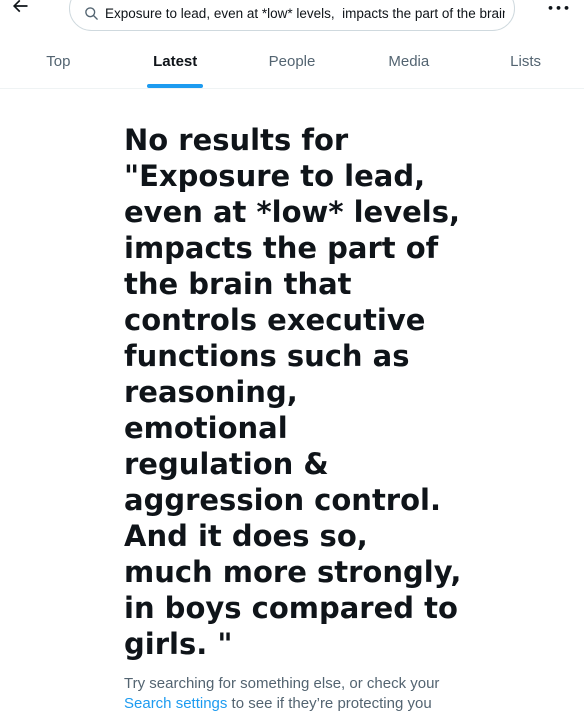  I want to click on tab-latest: Latest, so click(175, 62).